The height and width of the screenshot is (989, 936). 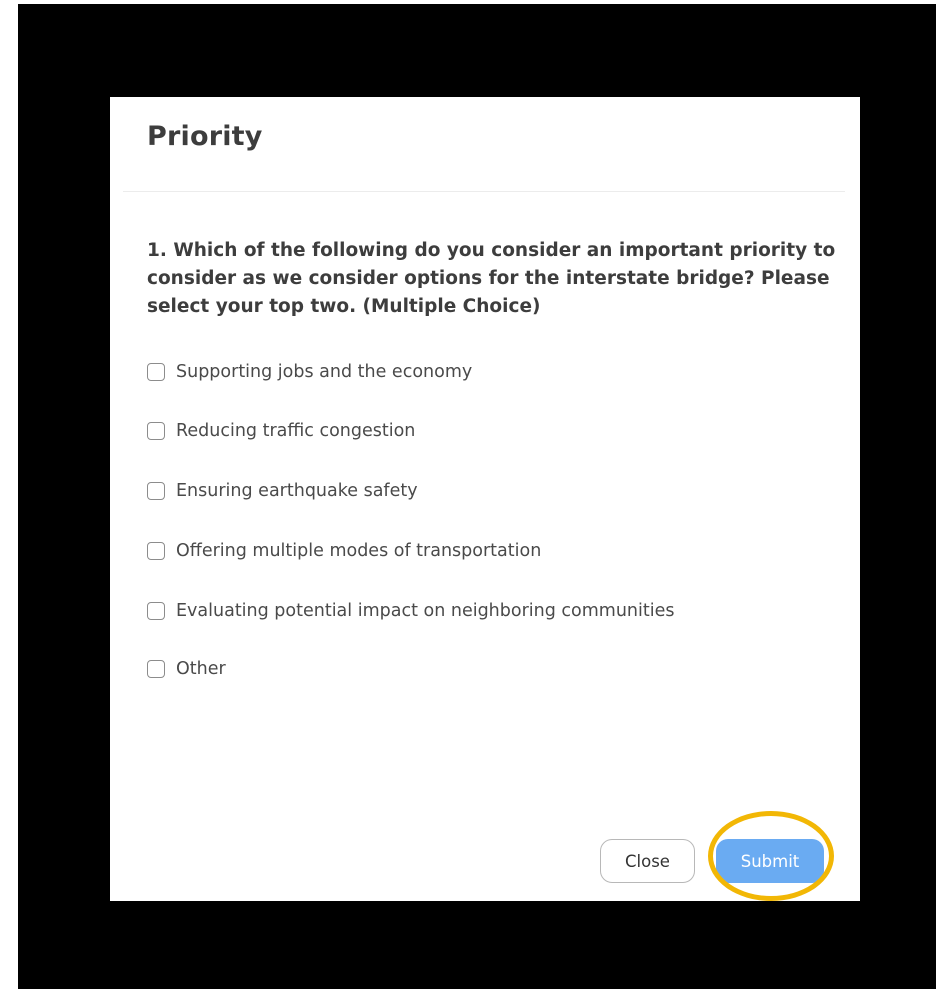 I want to click on title-divider, so click(x=484, y=191).